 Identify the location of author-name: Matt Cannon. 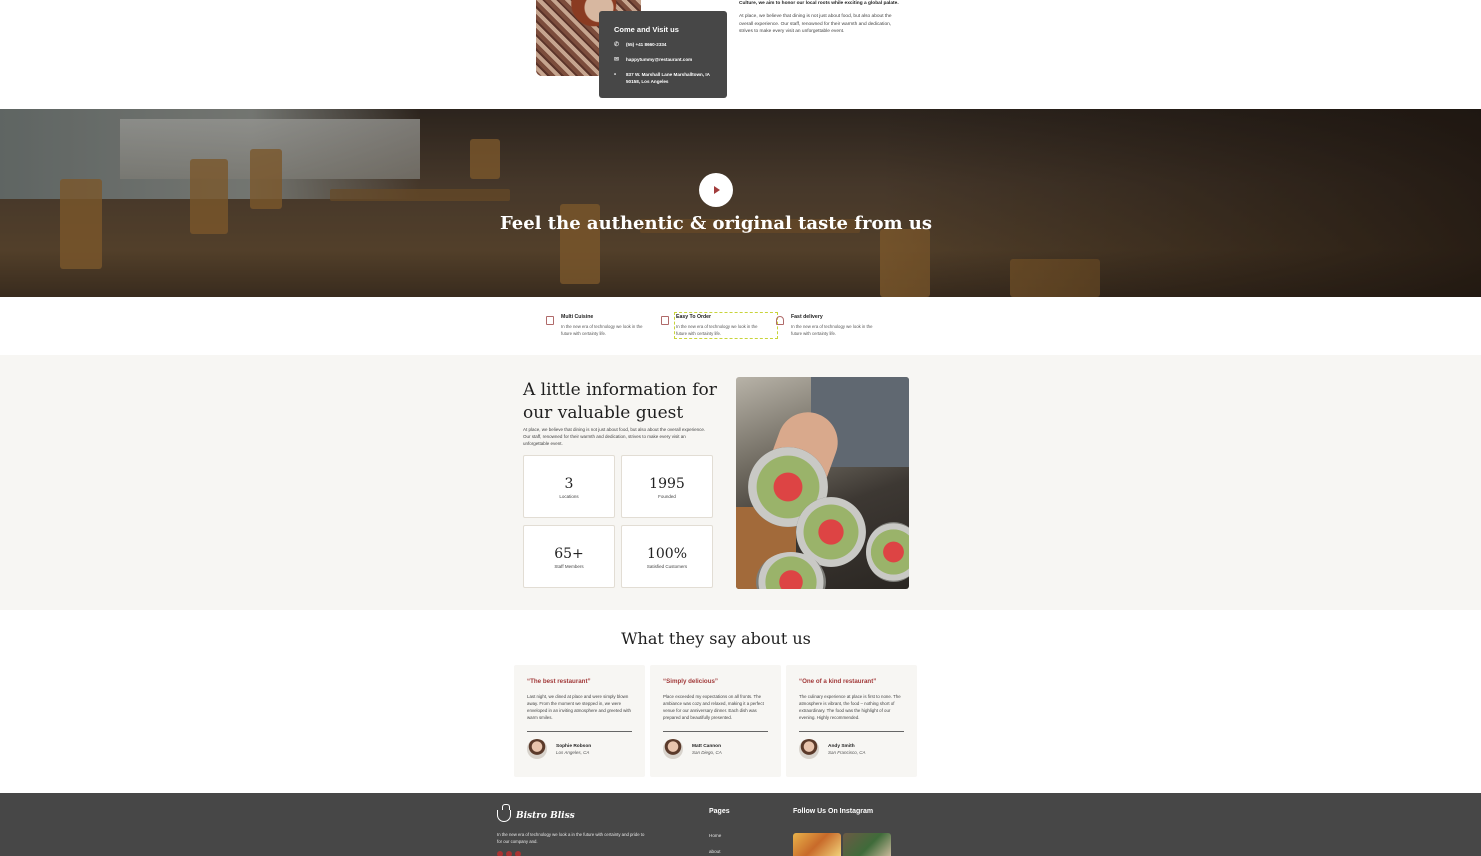
(707, 746).